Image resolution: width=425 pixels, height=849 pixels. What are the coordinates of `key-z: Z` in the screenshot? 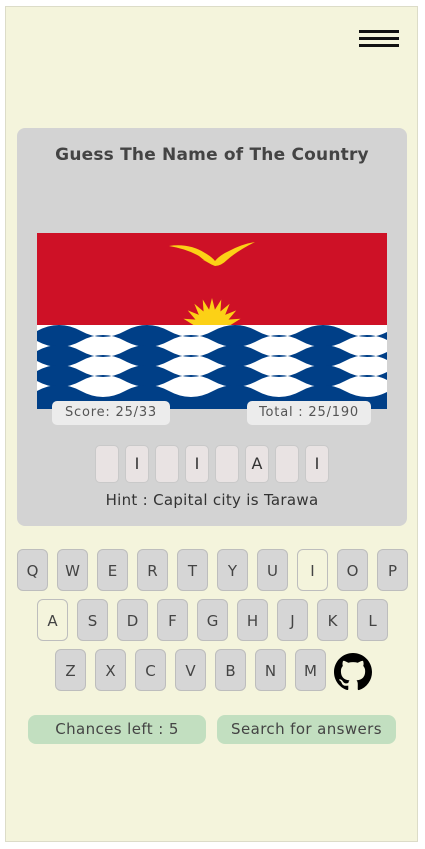 It's located at (70, 670).